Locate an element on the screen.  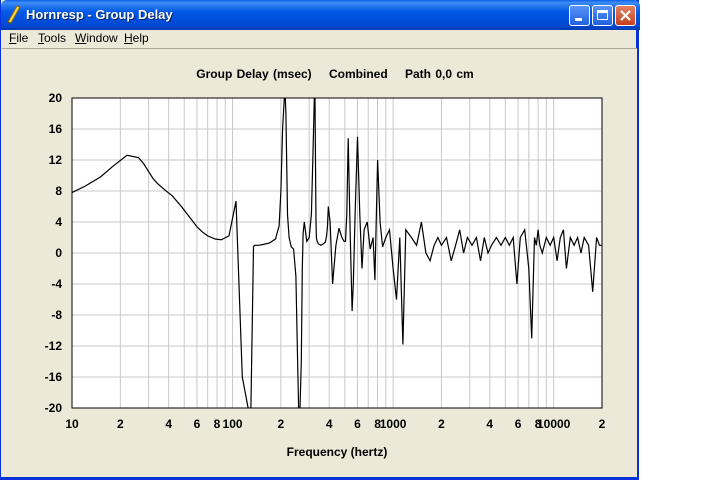
x-tick-label: 1000 is located at coordinates (393, 424).